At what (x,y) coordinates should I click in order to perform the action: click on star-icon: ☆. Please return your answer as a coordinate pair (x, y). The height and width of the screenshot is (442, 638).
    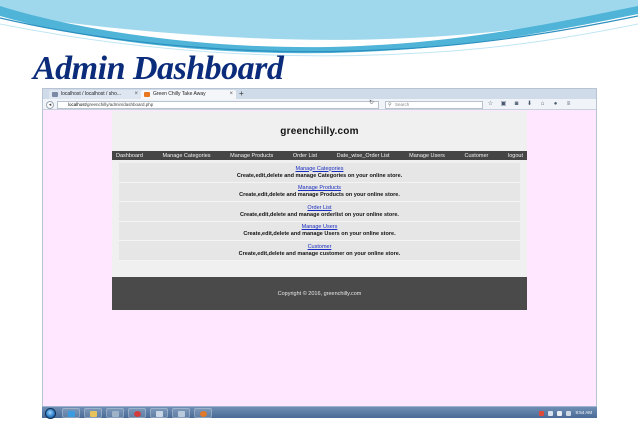
    Looking at the image, I should click on (490, 104).